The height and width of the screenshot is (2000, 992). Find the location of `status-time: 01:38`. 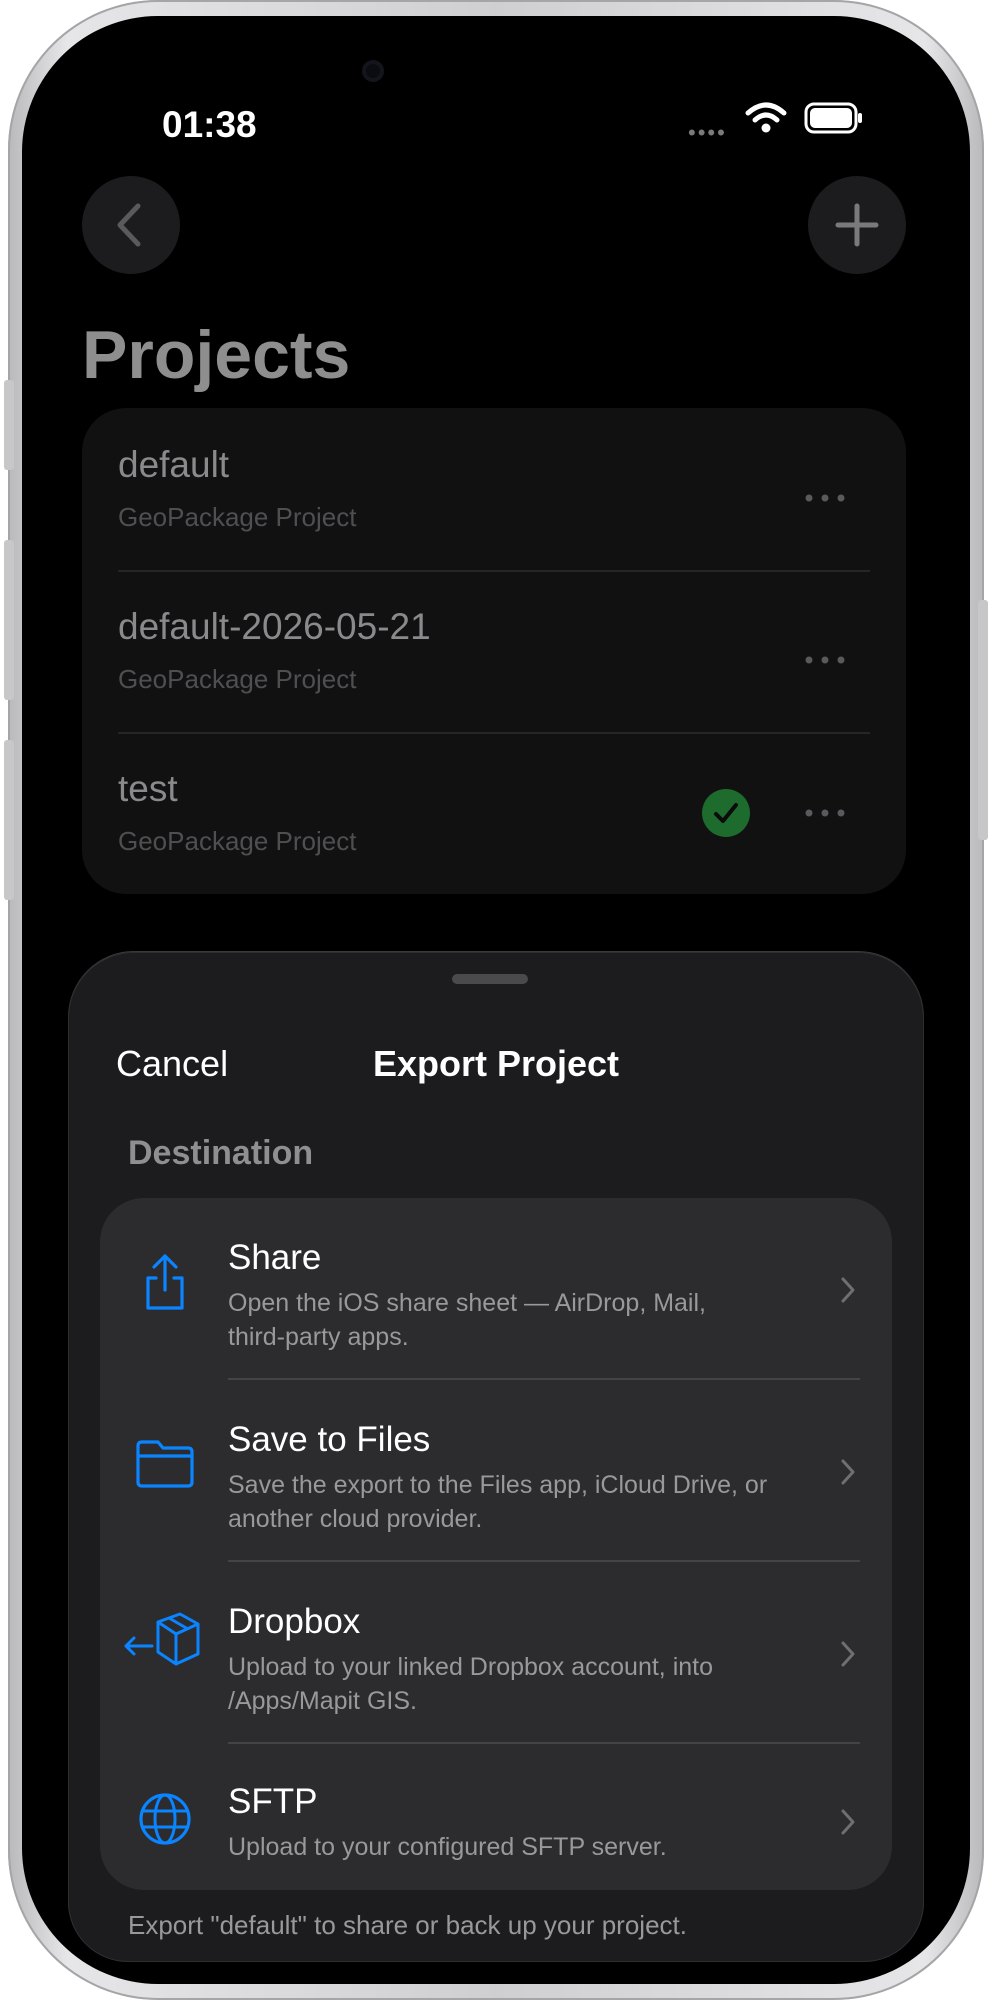

status-time: 01:38 is located at coordinates (209, 124).